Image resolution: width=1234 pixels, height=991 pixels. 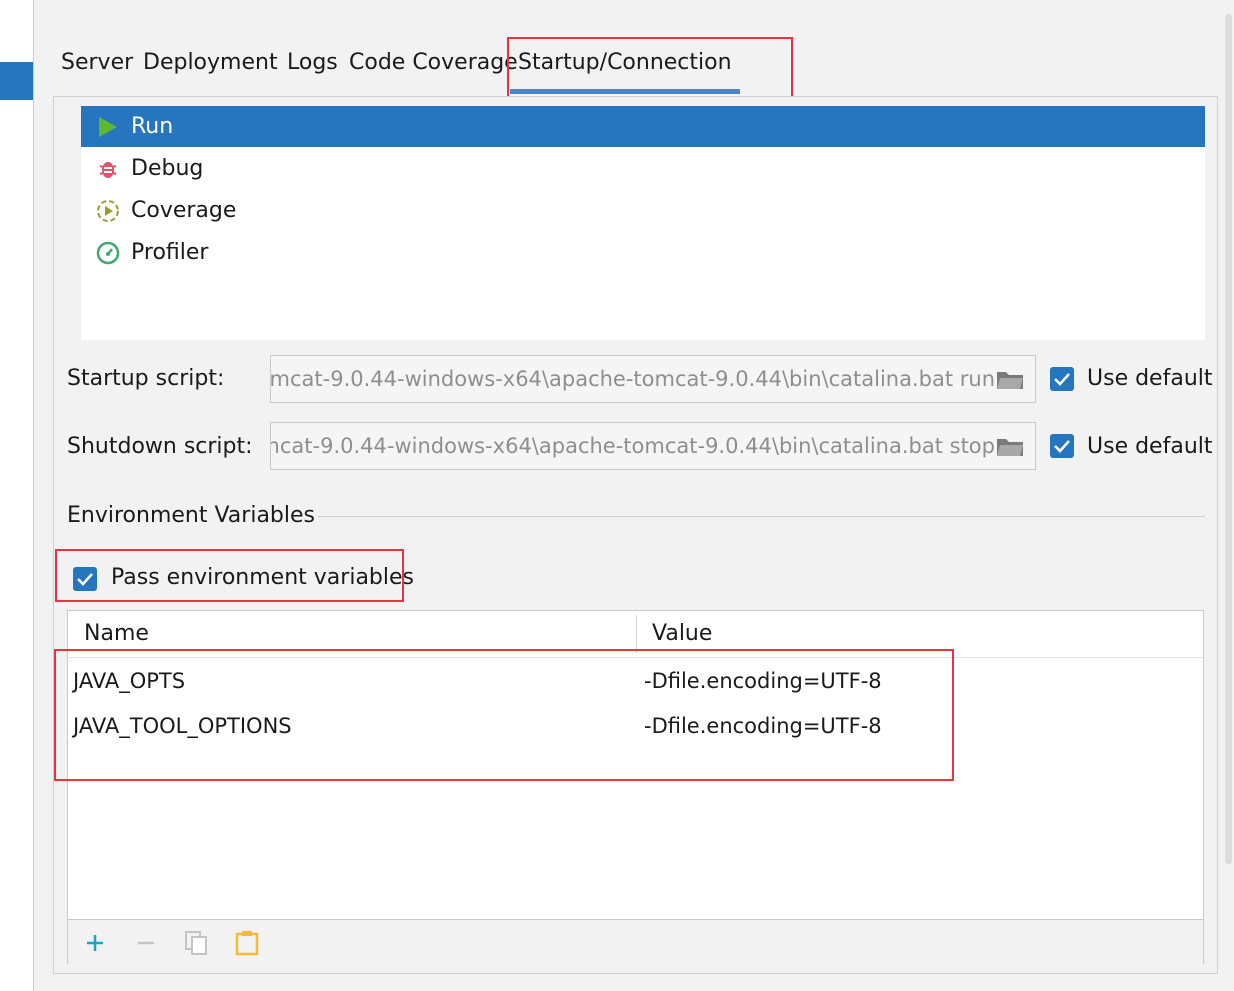 I want to click on startup-use-default-label: Use default, so click(x=1150, y=378).